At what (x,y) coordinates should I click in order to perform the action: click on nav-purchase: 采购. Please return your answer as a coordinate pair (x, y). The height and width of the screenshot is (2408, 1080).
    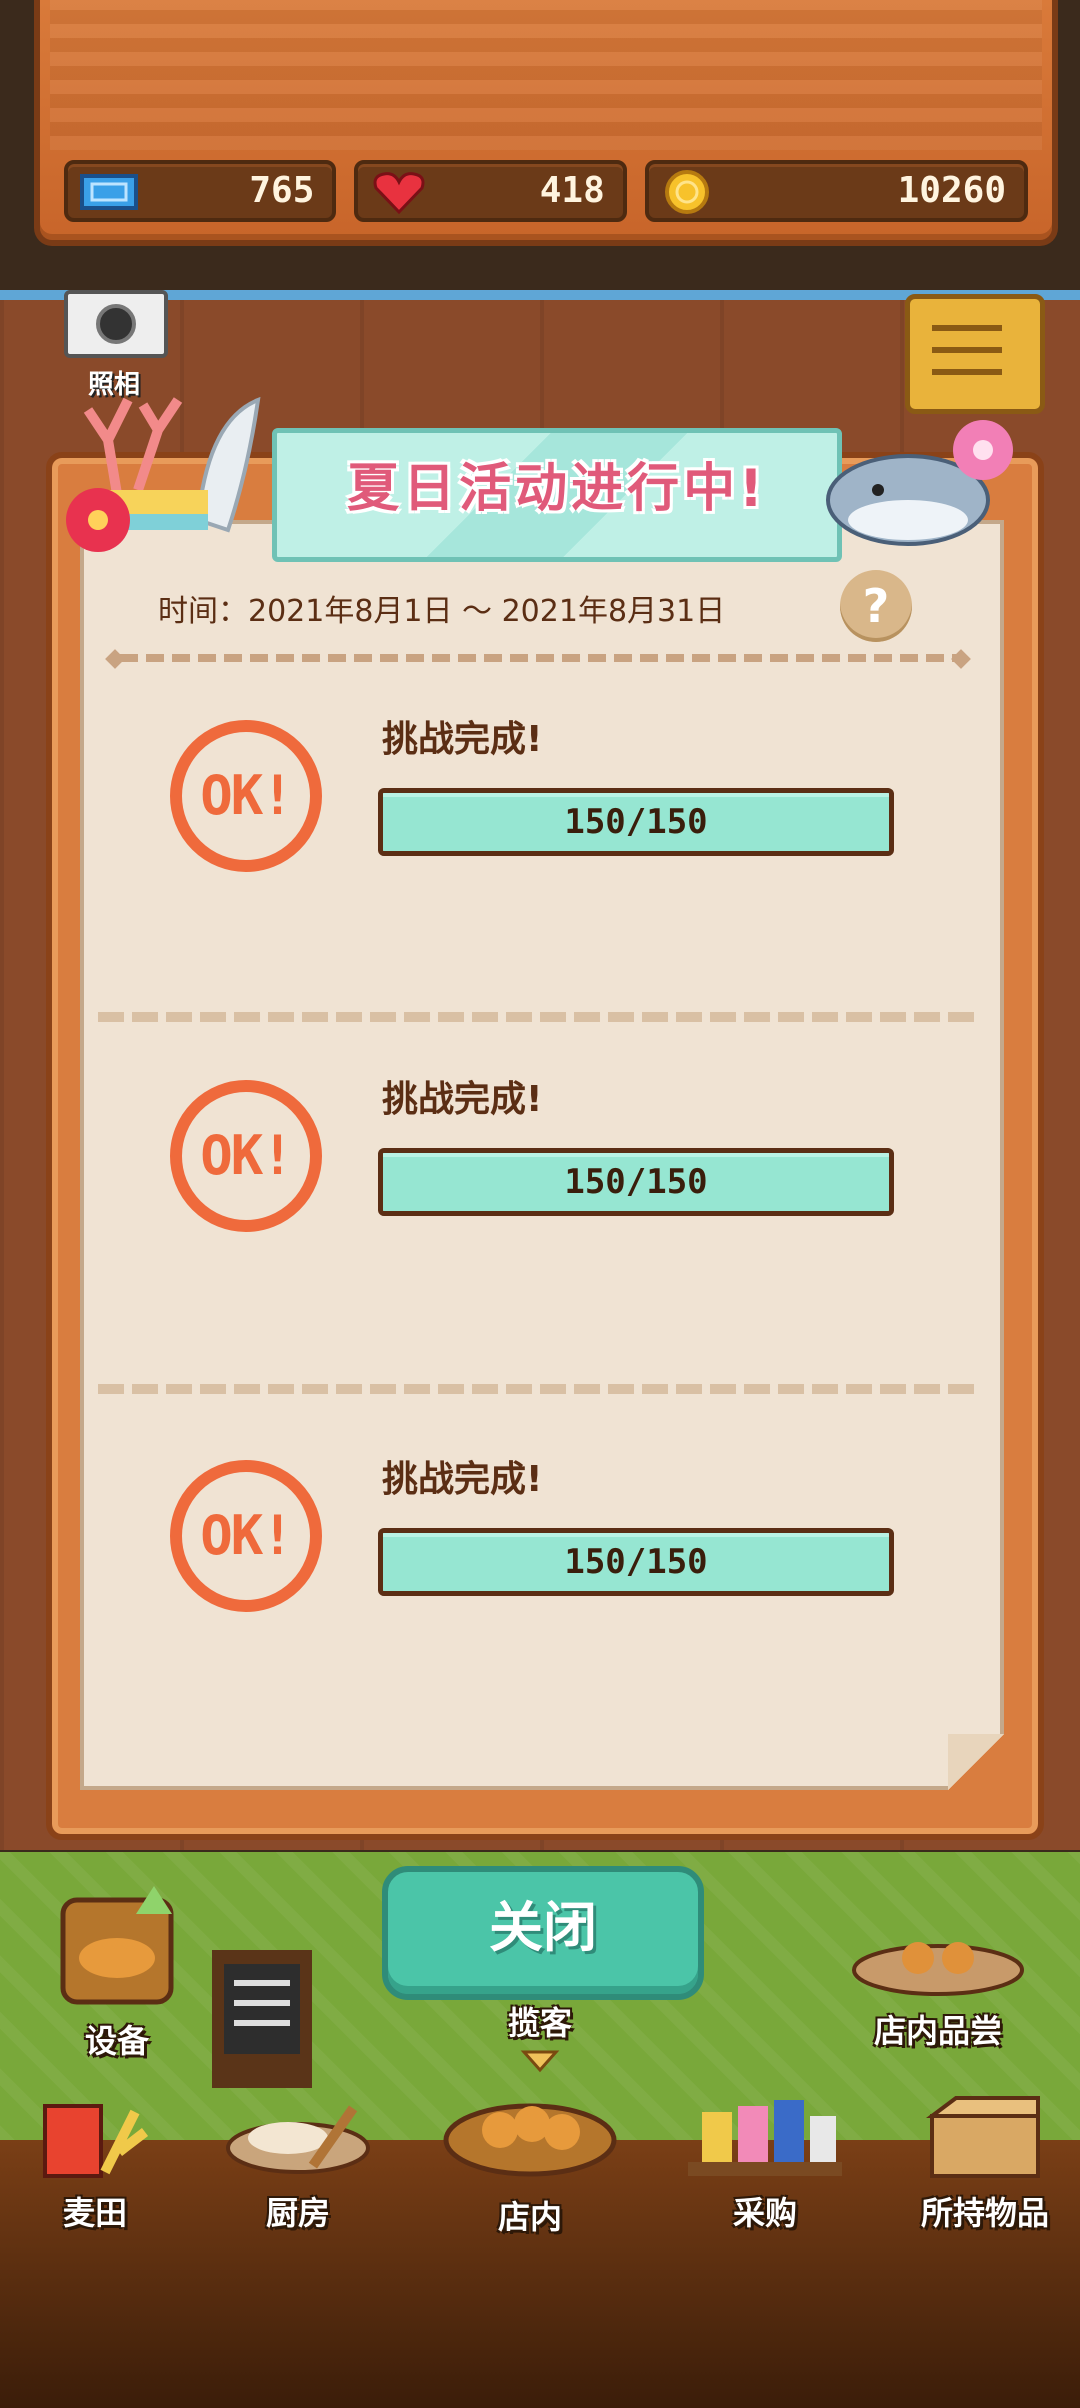
    Looking at the image, I should click on (765, 2163).